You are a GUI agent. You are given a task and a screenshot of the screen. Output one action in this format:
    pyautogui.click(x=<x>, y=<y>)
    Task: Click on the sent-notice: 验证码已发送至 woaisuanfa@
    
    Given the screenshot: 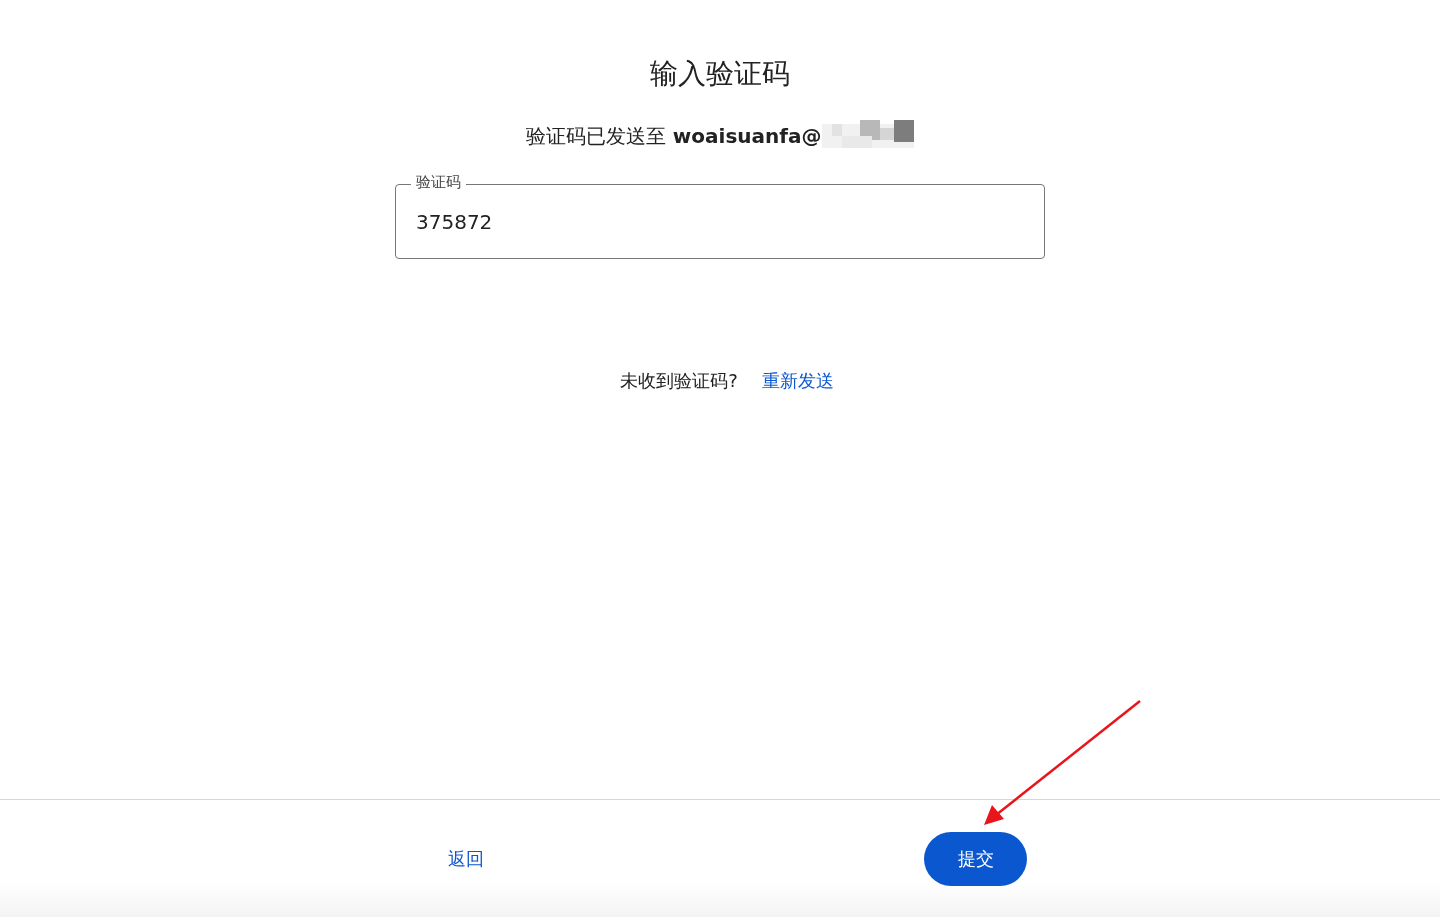 What is the action you would take?
    pyautogui.click(x=674, y=136)
    